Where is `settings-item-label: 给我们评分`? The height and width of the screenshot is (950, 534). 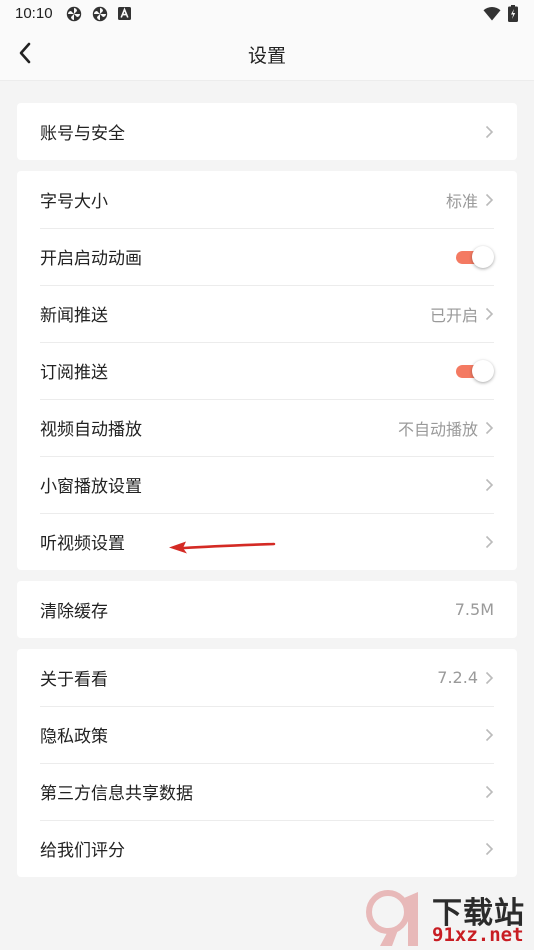
settings-item-label: 给我们评分 is located at coordinates (82, 851).